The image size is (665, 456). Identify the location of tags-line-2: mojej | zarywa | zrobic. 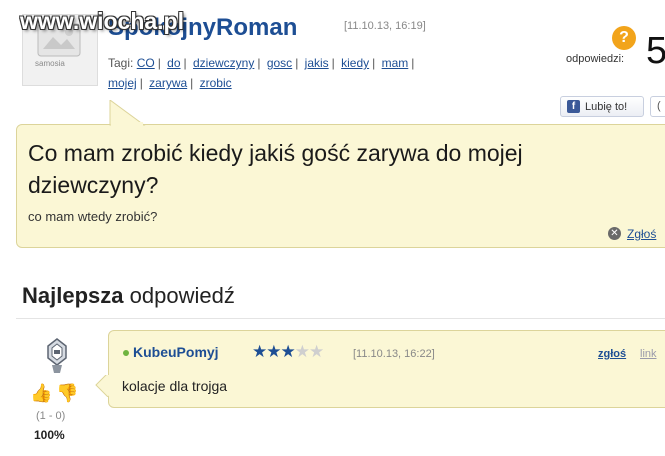
(170, 83).